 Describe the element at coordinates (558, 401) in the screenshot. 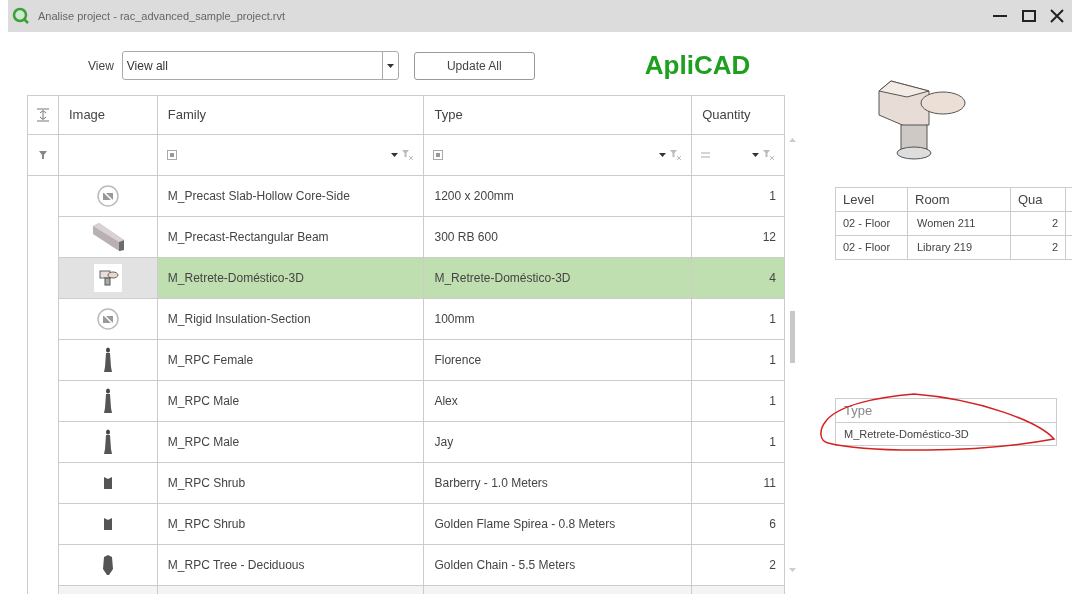

I see `table-cell: Alex` at that location.